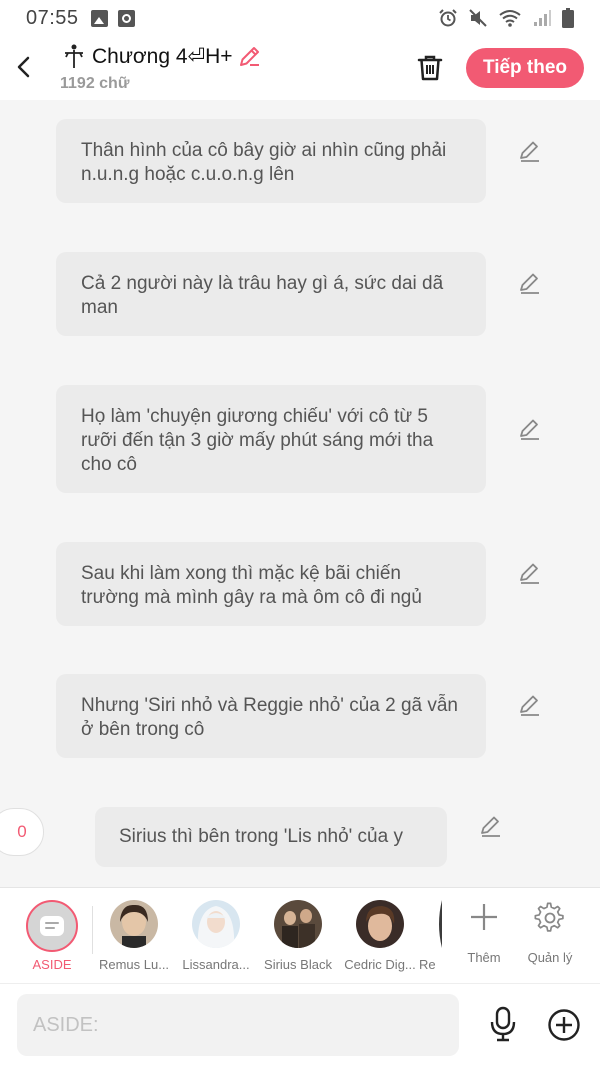  Describe the element at coordinates (238, 1025) in the screenshot. I see `aside-input` at that location.